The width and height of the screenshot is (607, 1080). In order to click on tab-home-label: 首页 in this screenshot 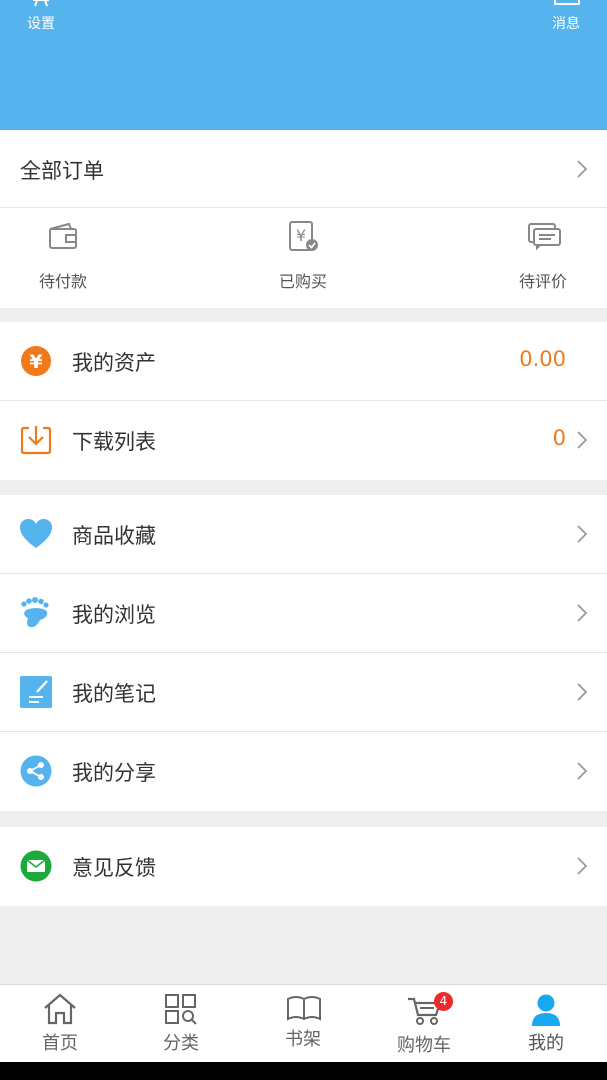, I will do `click(60, 1043)`.